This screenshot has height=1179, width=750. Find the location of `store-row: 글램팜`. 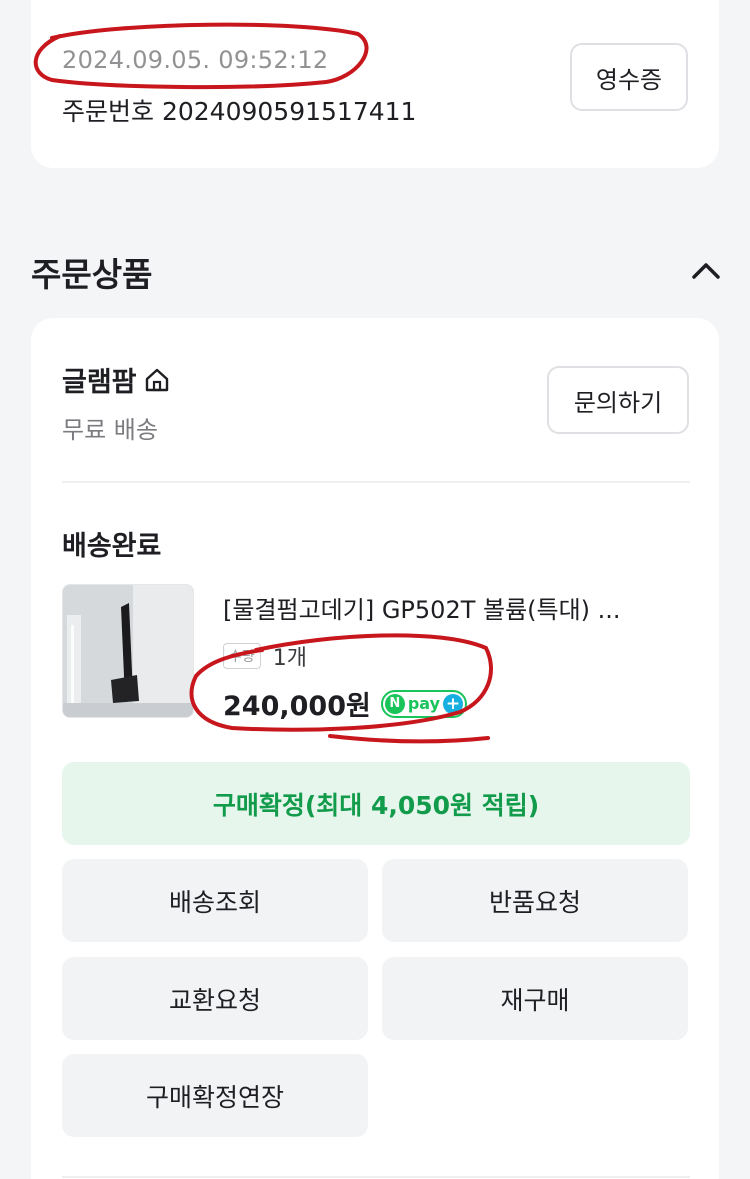

store-row: 글램팜 is located at coordinates (116, 379).